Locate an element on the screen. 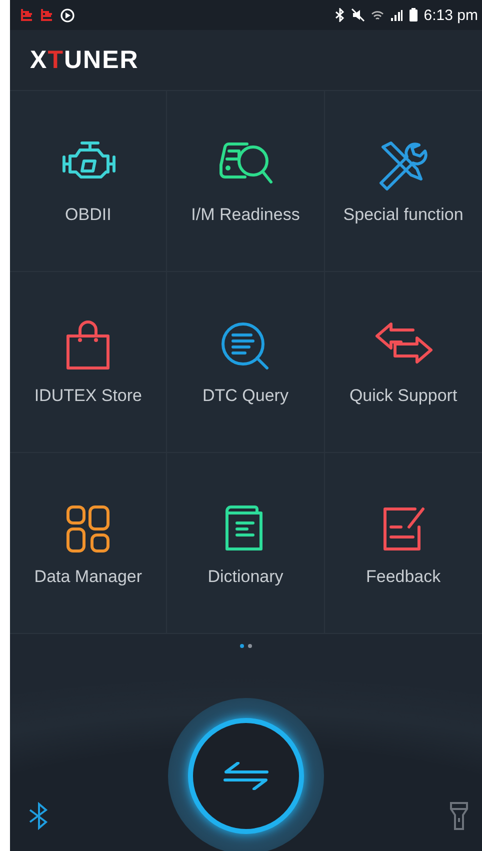 The width and height of the screenshot is (482, 851). menu-tile: Quick Support is located at coordinates (403, 362).